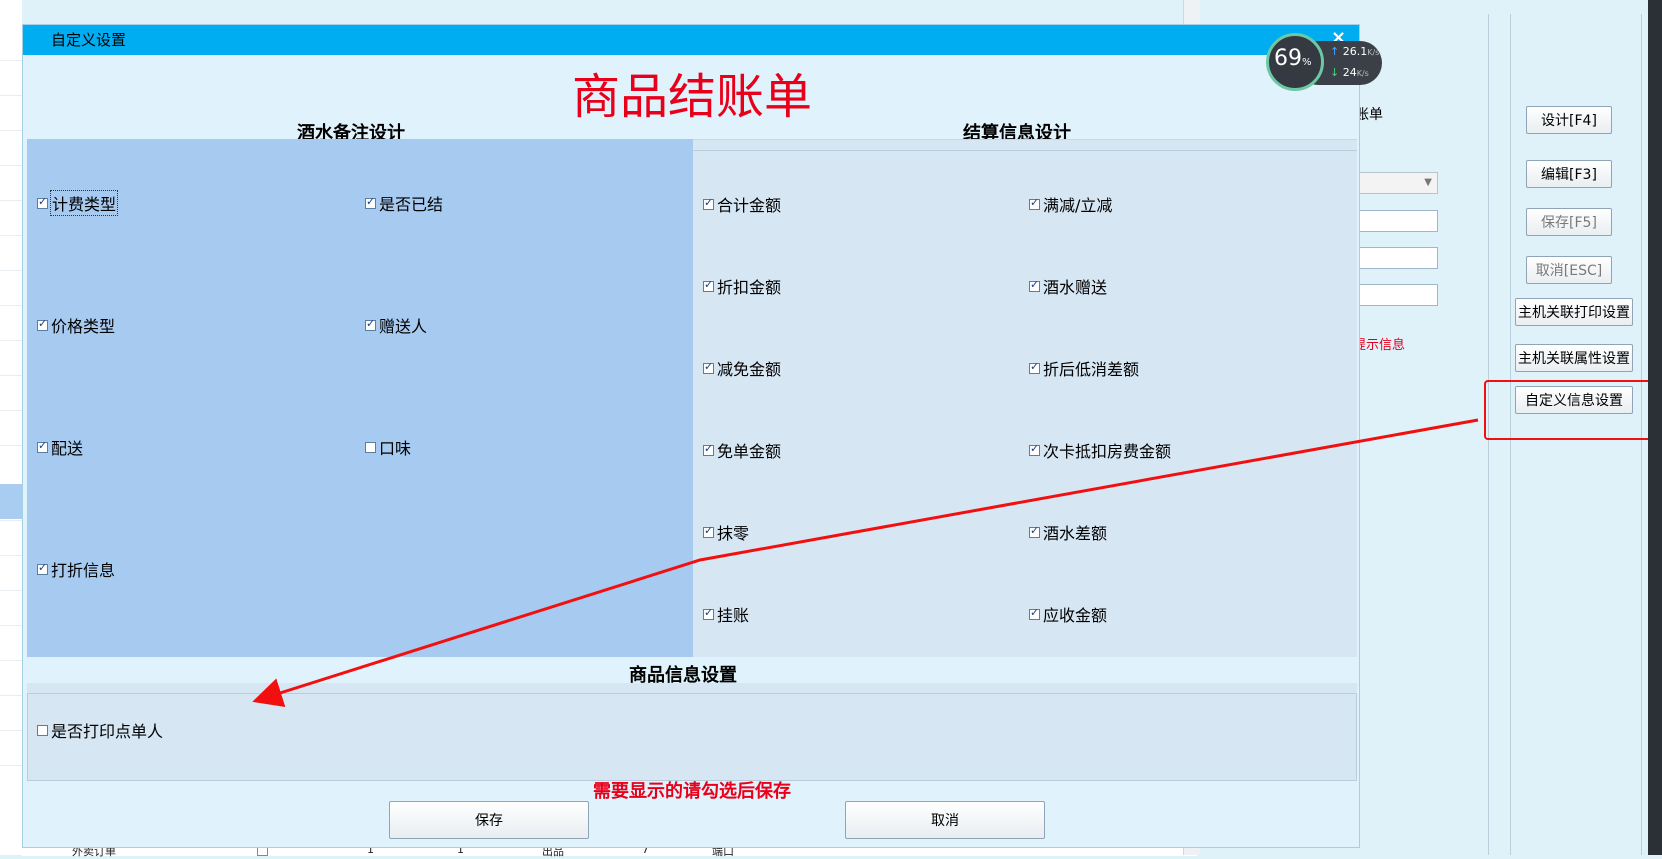  What do you see at coordinates (742, 204) in the screenshot?
I see `checkbox-total-amount: 合计金额` at bounding box center [742, 204].